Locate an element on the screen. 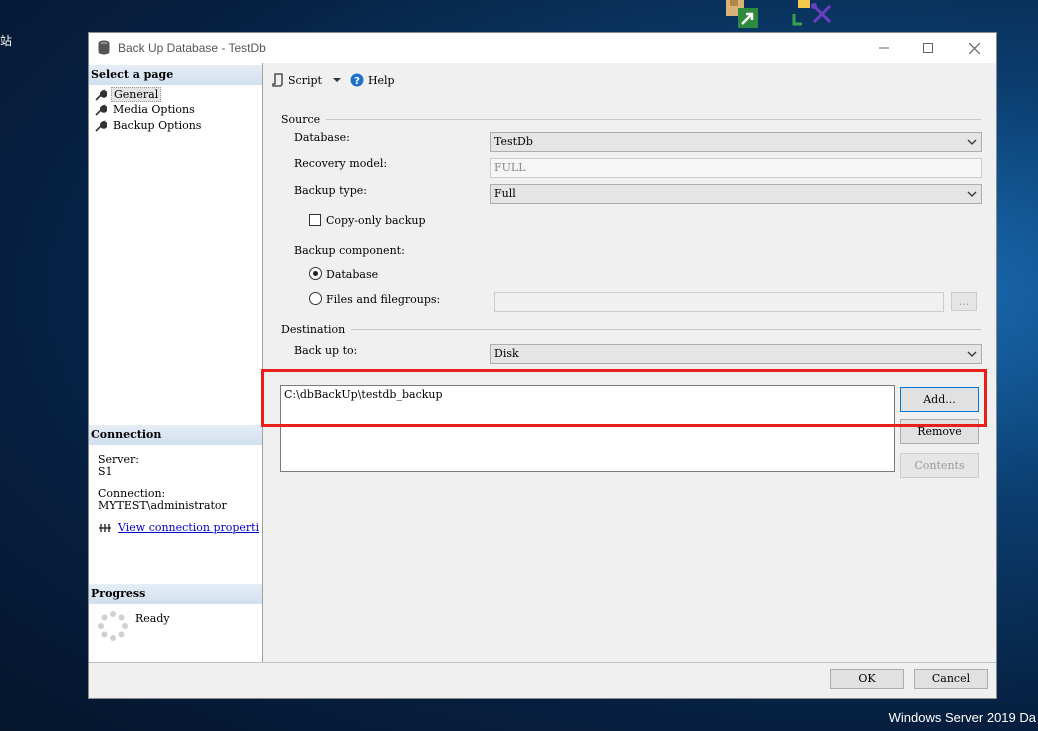  connection-header: Connection is located at coordinates (175, 435).